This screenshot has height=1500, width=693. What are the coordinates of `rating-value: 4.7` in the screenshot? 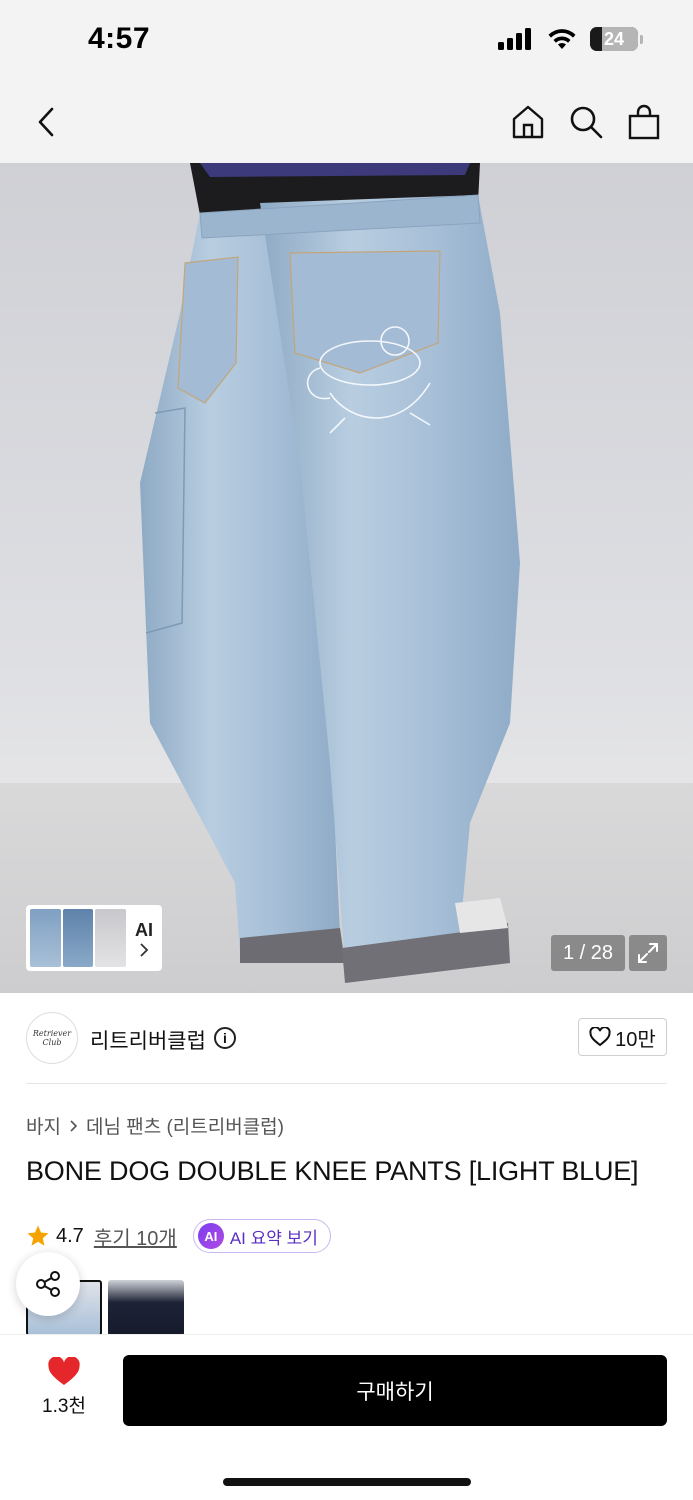 It's located at (70, 1235).